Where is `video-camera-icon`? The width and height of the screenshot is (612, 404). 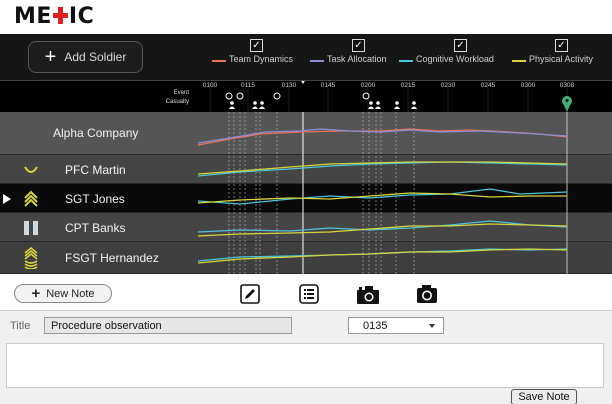
video-camera-icon is located at coordinates (368, 294).